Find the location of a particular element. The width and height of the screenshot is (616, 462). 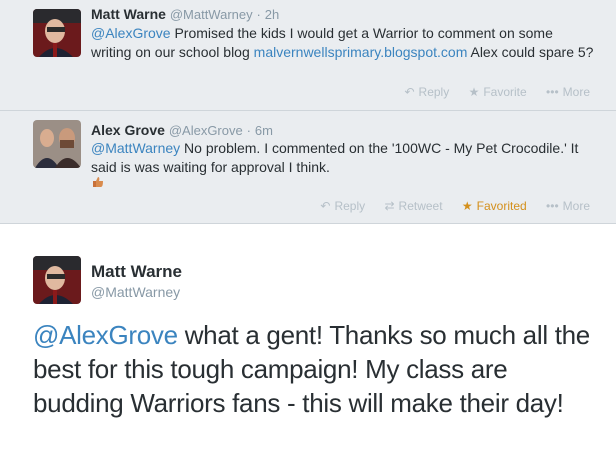

tweet-timestamp: 2h is located at coordinates (272, 14).